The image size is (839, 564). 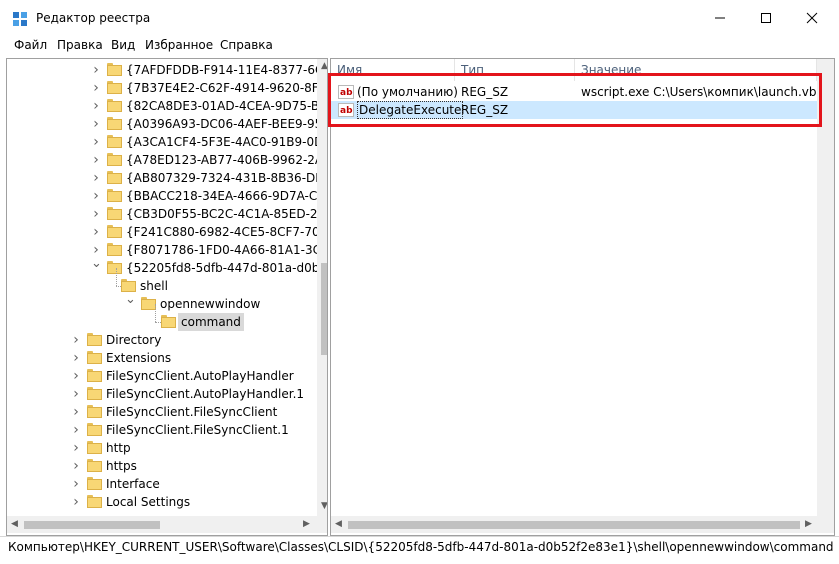 I want to click on list-horizontal-scroll-thumb, so click(x=574, y=525).